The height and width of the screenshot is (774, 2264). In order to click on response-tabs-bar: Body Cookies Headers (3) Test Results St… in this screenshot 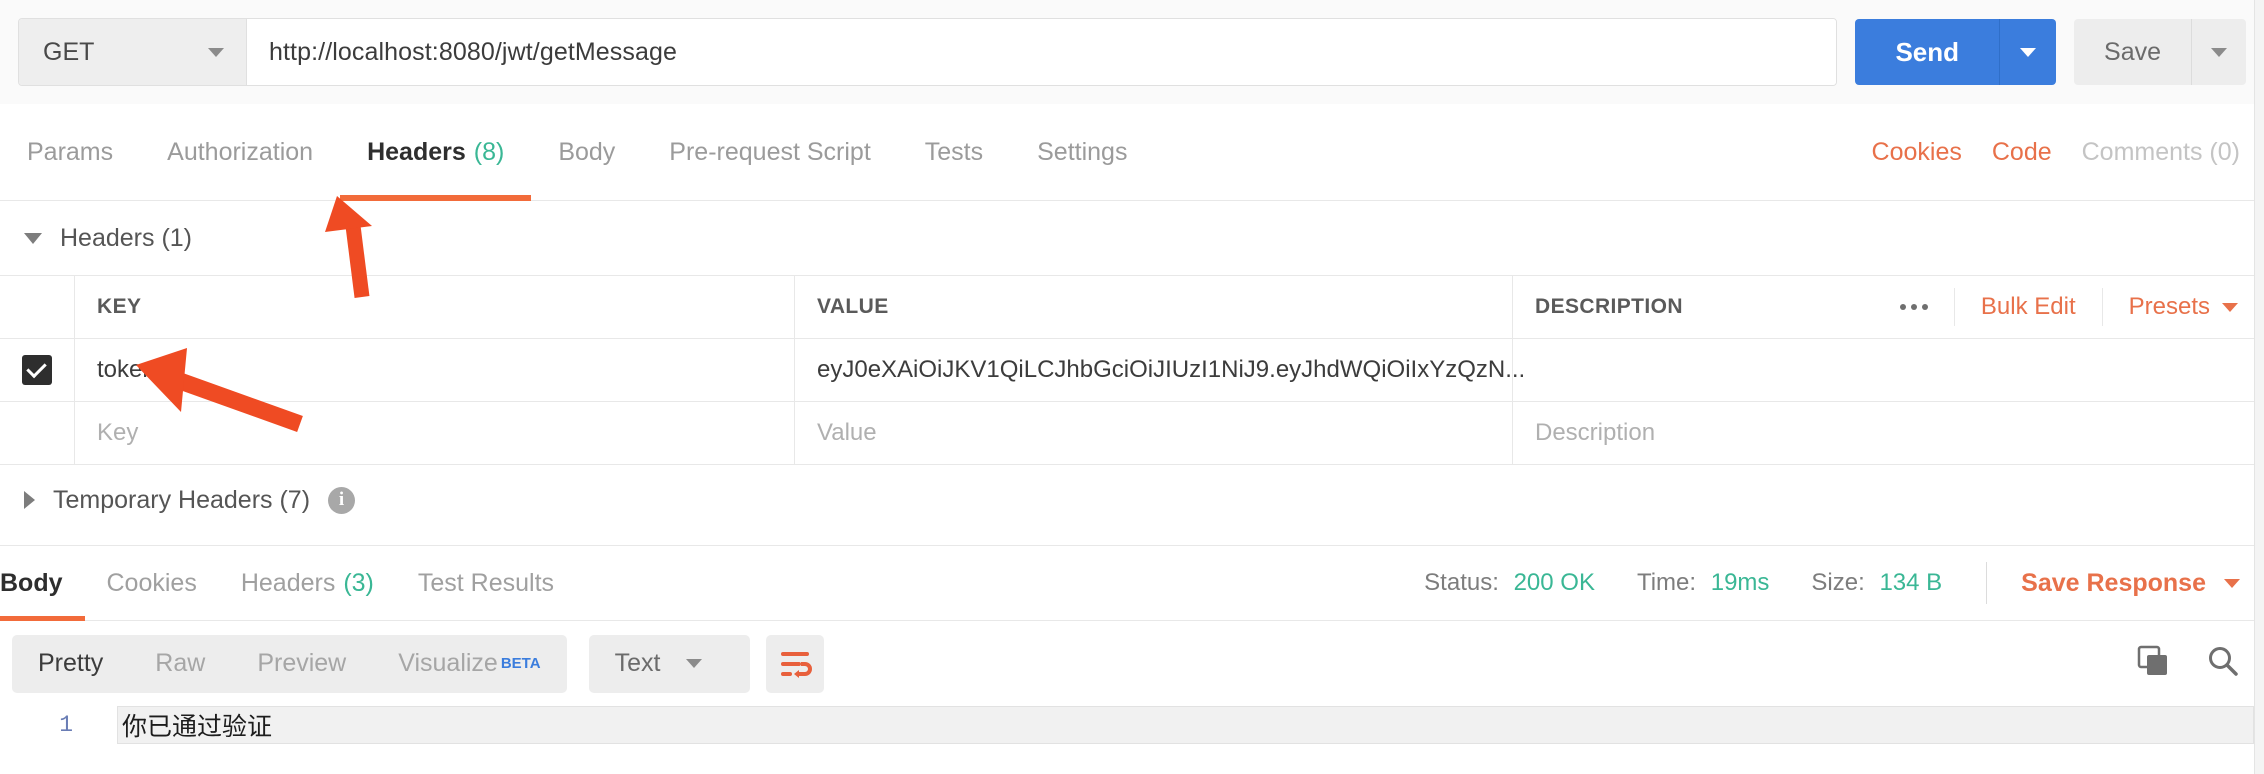, I will do `click(1132, 583)`.